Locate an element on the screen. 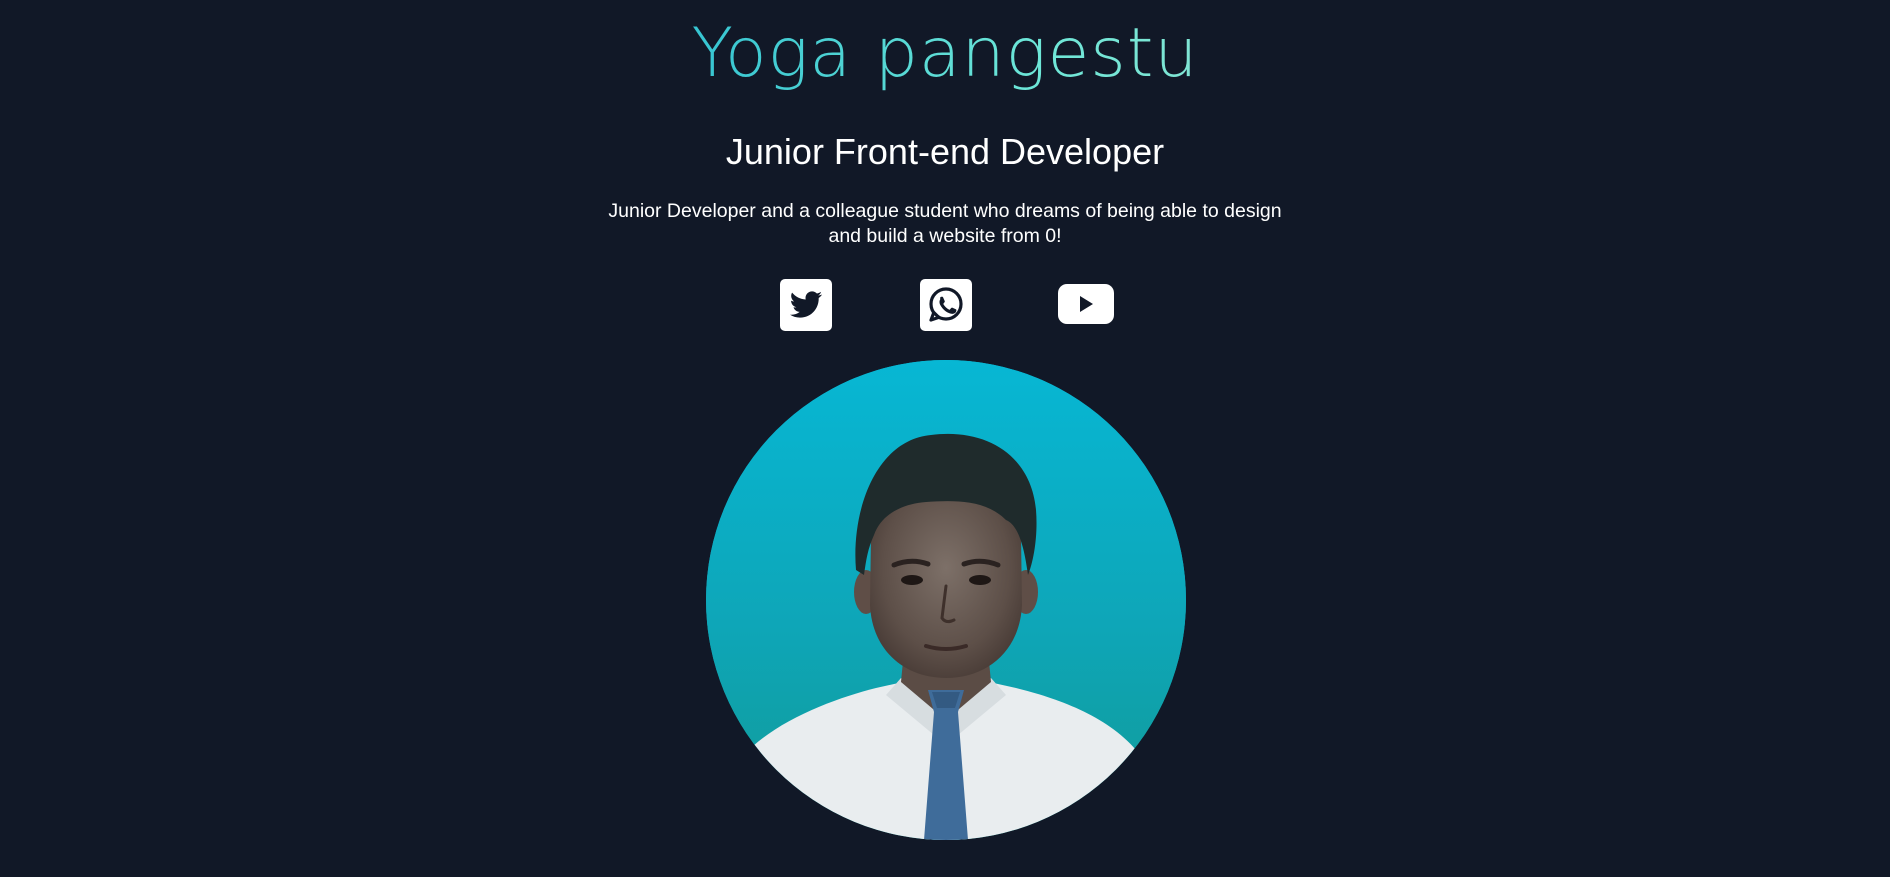 This screenshot has height=877, width=1890. social-links is located at coordinates (945, 305).